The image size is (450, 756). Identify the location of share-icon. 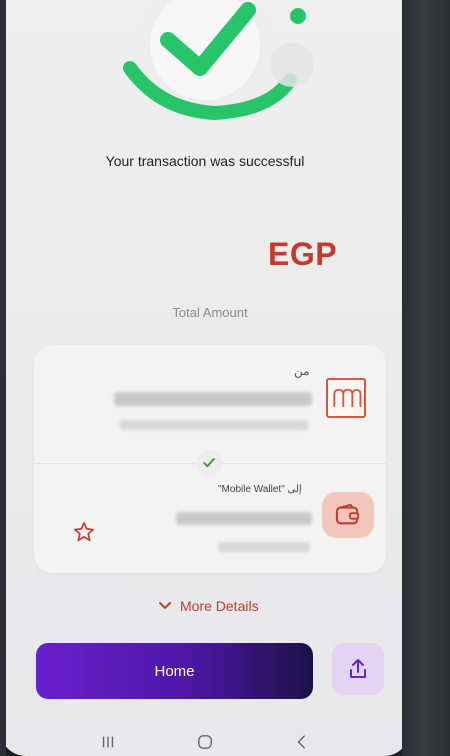
(358, 668).